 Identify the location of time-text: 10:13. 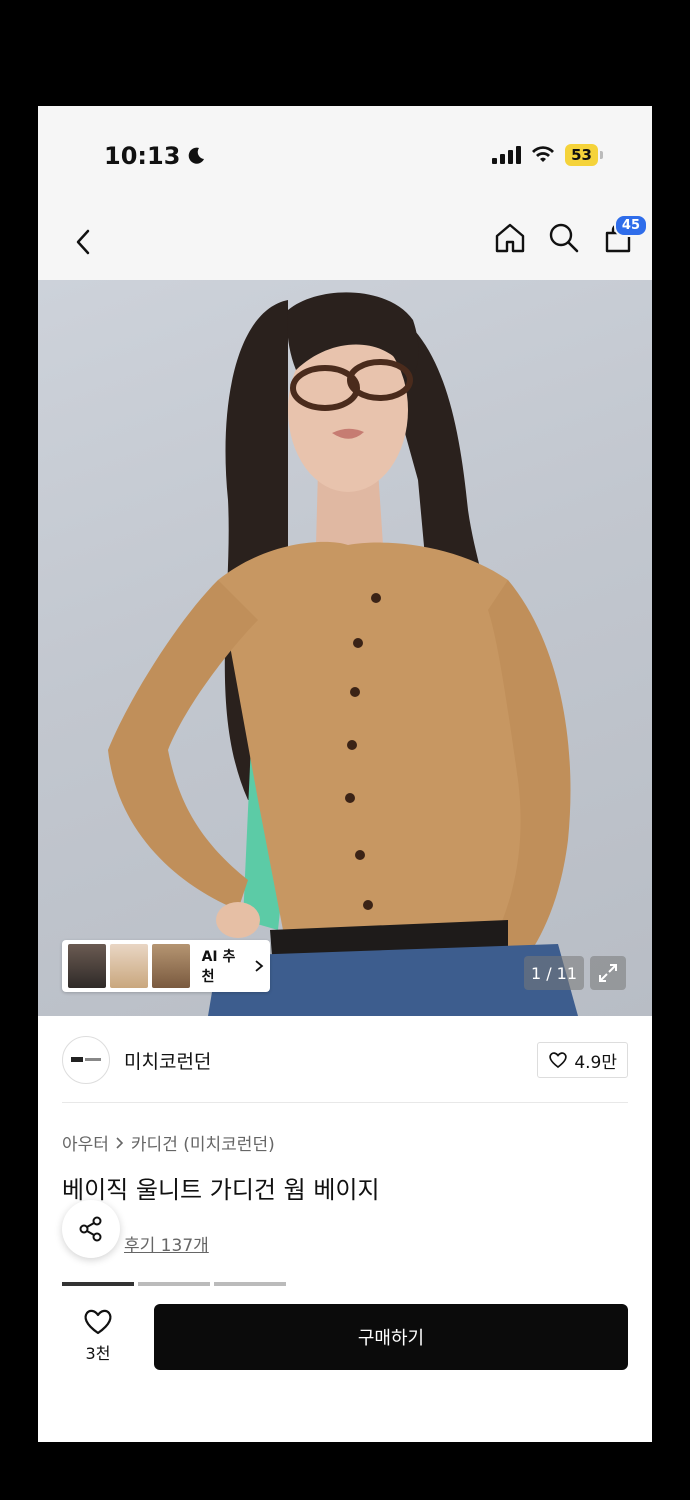
(142, 156).